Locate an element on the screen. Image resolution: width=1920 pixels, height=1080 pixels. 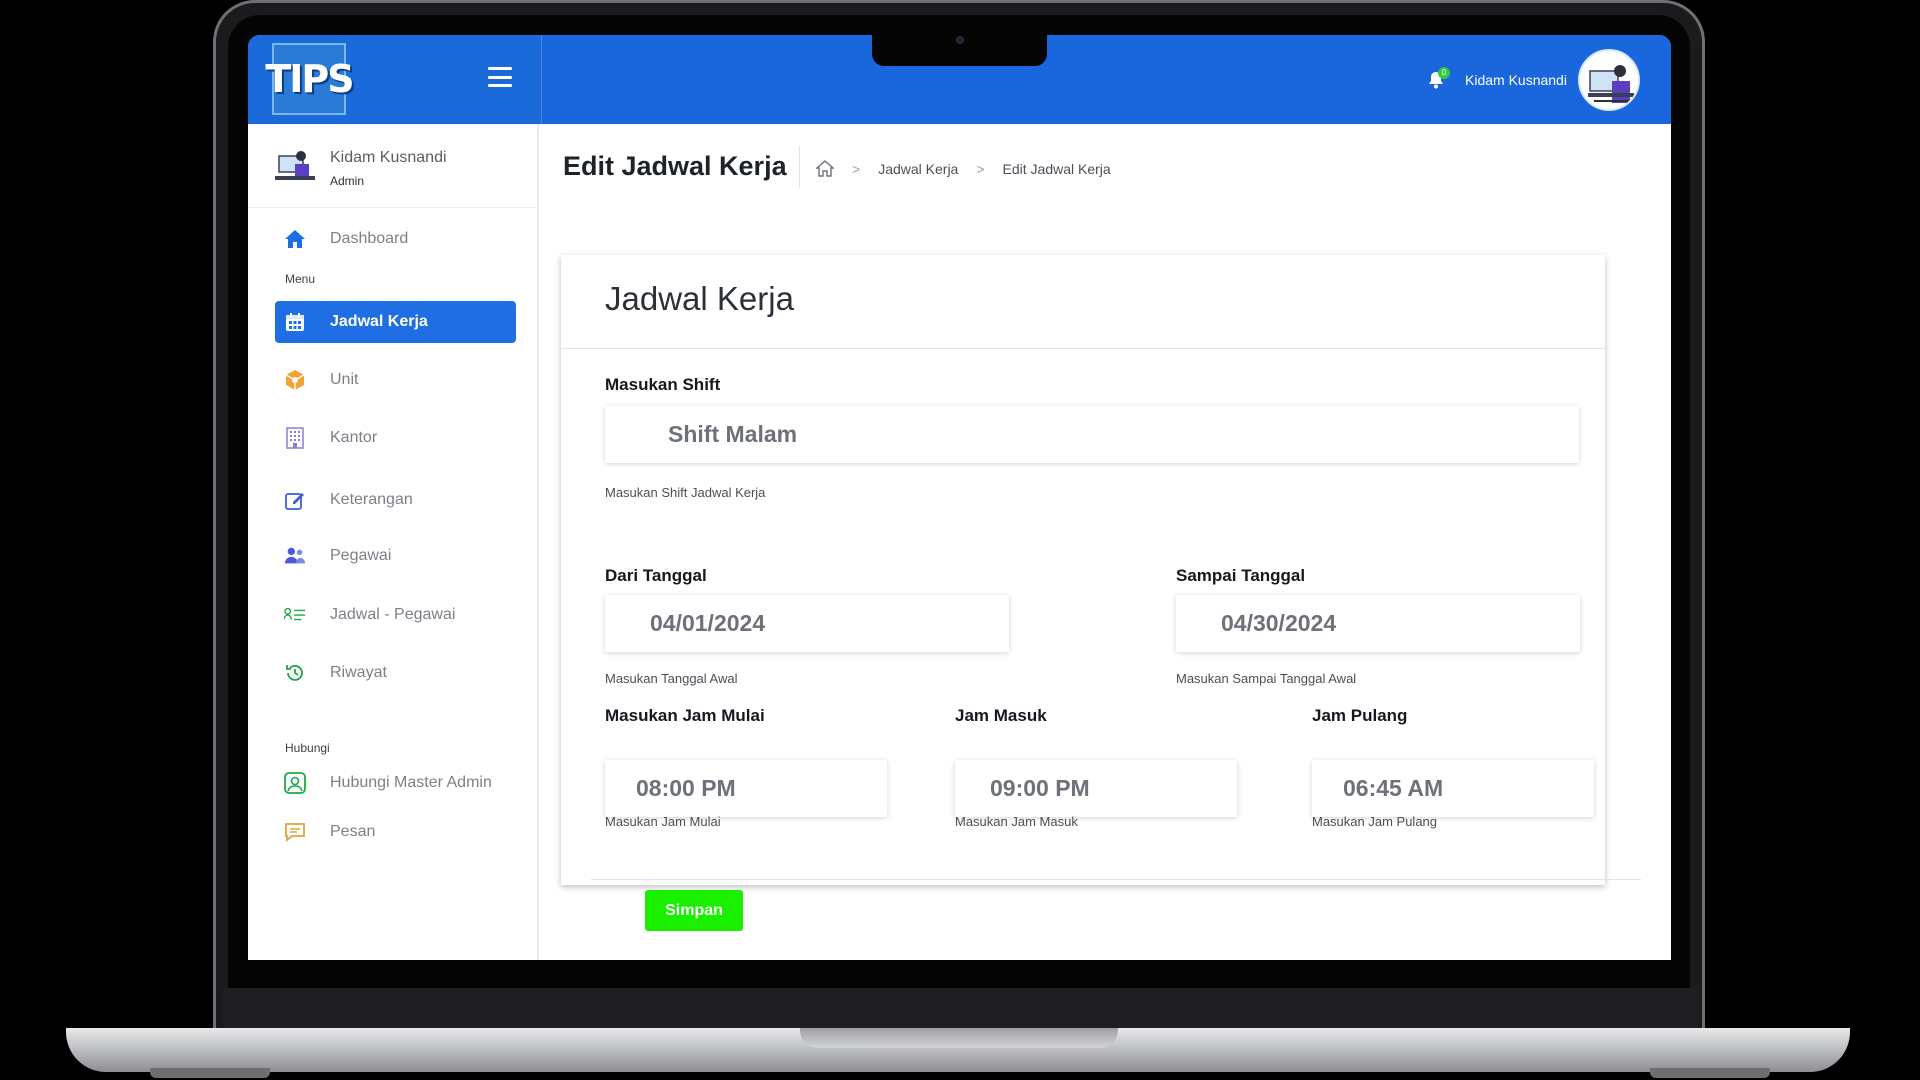
sidebar-item-label: Hubungi Master Admin is located at coordinates (411, 782).